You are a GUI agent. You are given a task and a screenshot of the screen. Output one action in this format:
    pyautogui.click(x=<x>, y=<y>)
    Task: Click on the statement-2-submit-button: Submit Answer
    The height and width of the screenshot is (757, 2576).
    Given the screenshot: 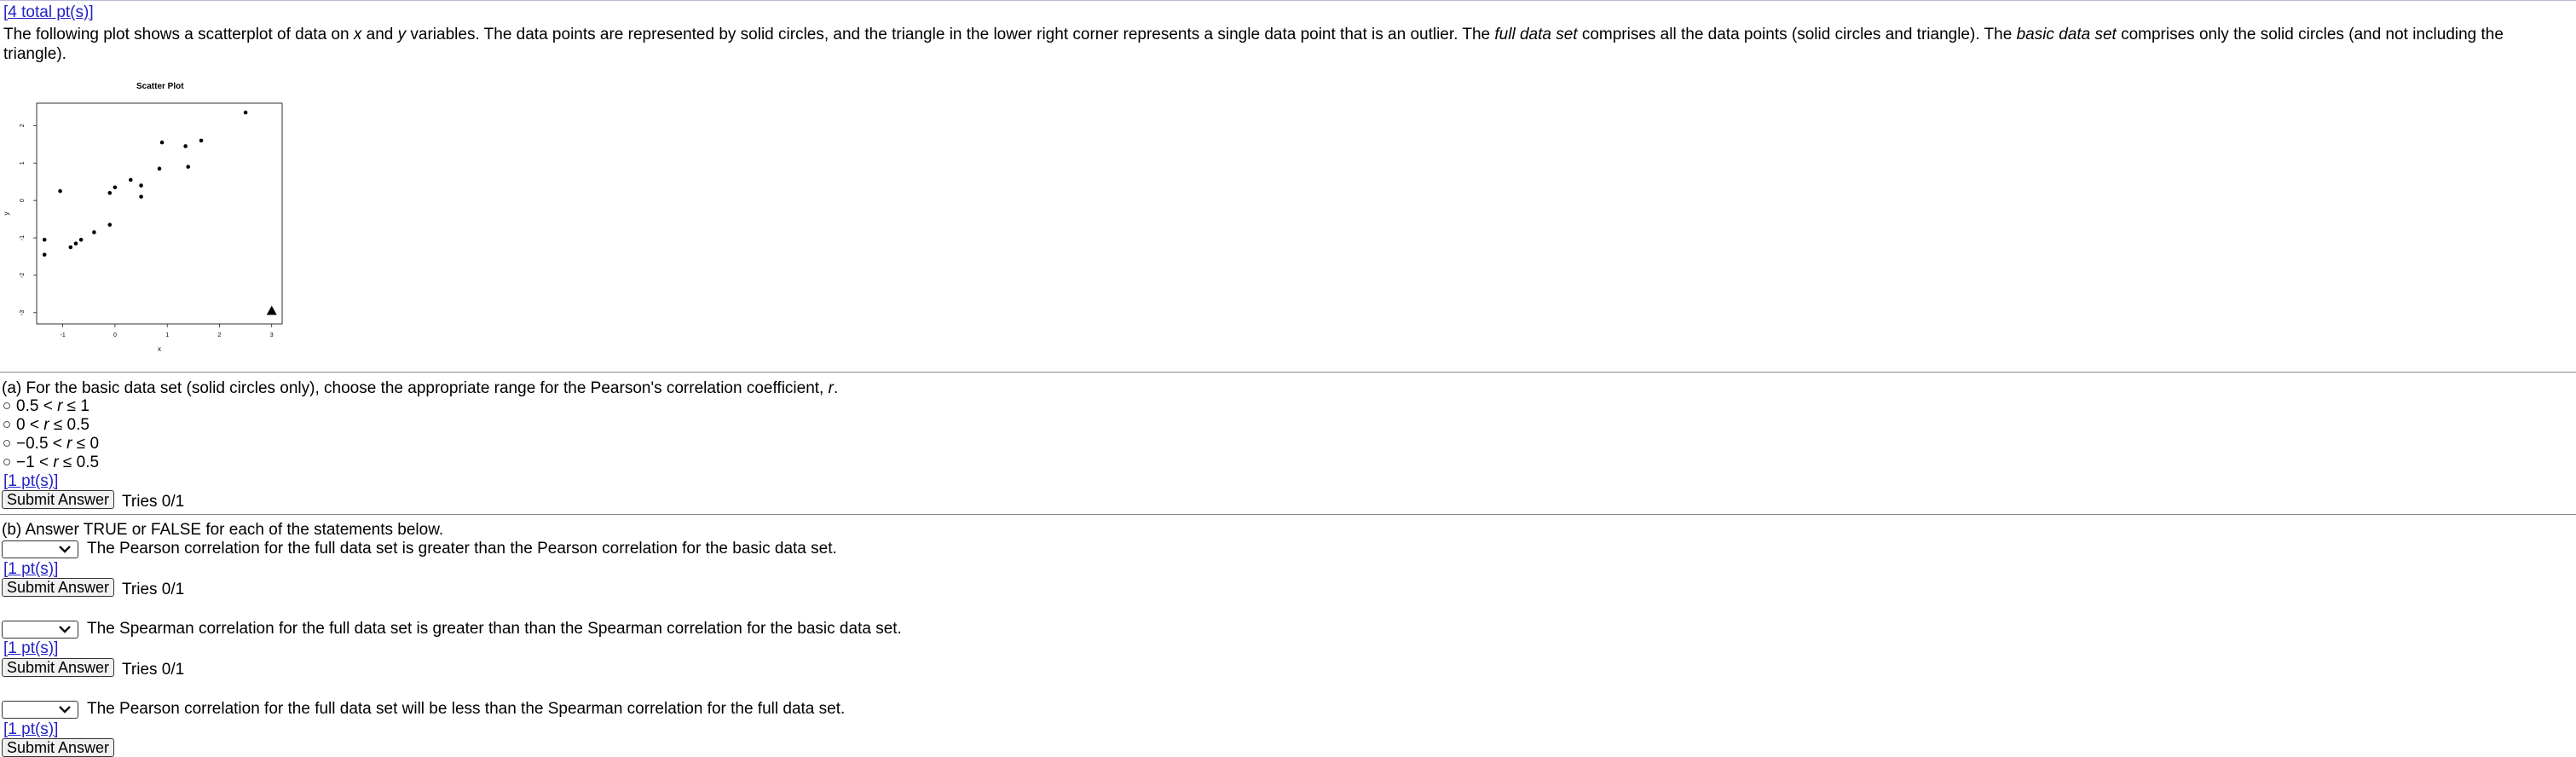 What is the action you would take?
    pyautogui.click(x=58, y=667)
    